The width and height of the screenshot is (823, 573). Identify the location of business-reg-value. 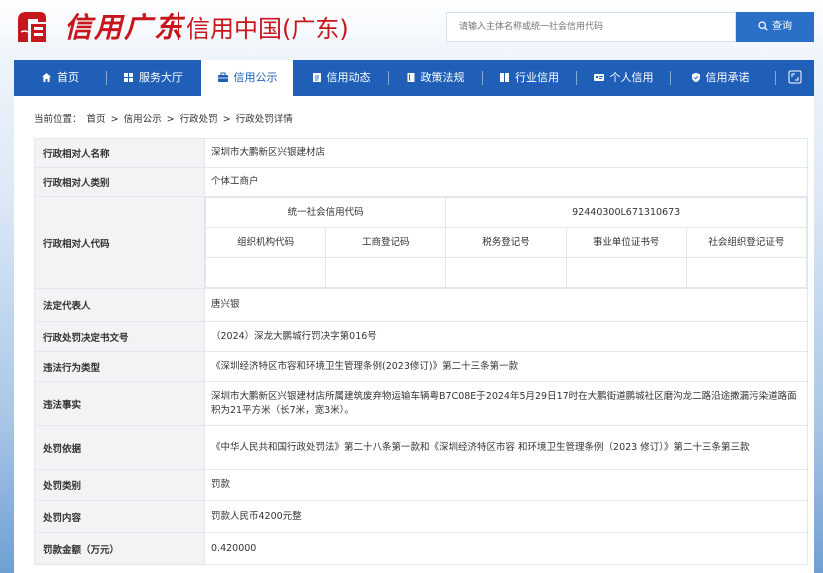
(386, 272).